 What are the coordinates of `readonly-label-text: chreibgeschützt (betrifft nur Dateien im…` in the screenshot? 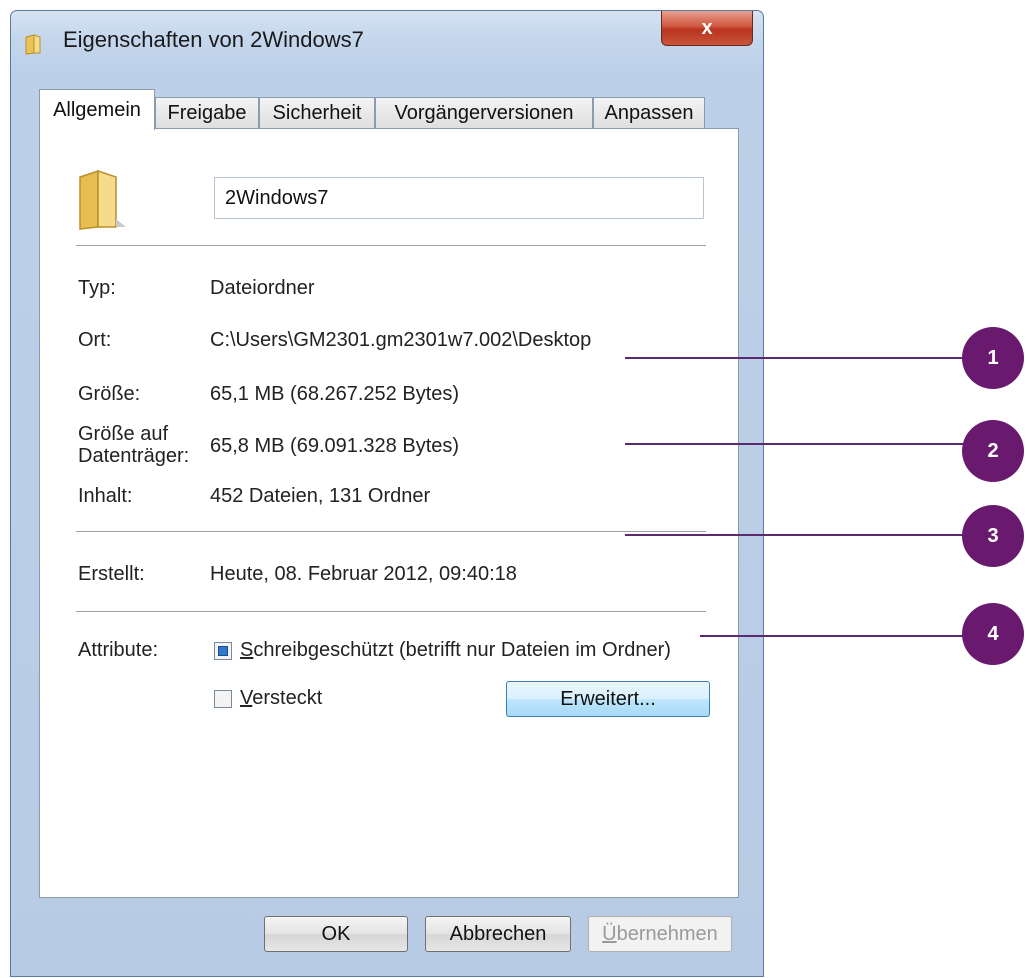 It's located at (462, 650).